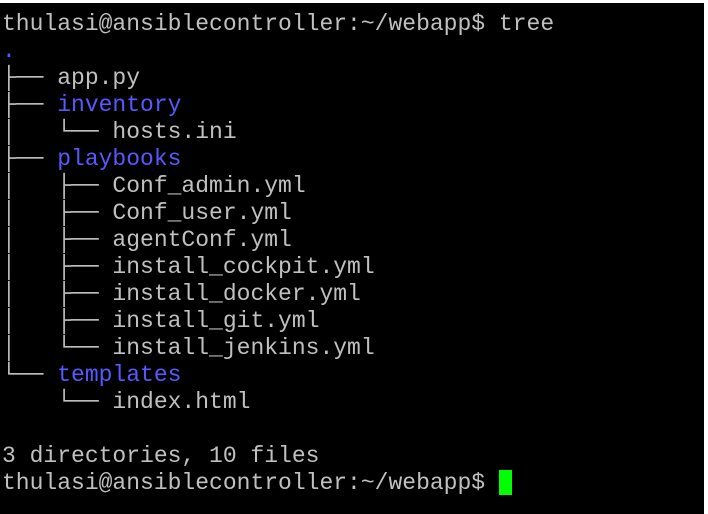 Image resolution: width=708 pixels, height=514 pixels. What do you see at coordinates (119, 159) in the screenshot?
I see `directory-name: playbooks` at bounding box center [119, 159].